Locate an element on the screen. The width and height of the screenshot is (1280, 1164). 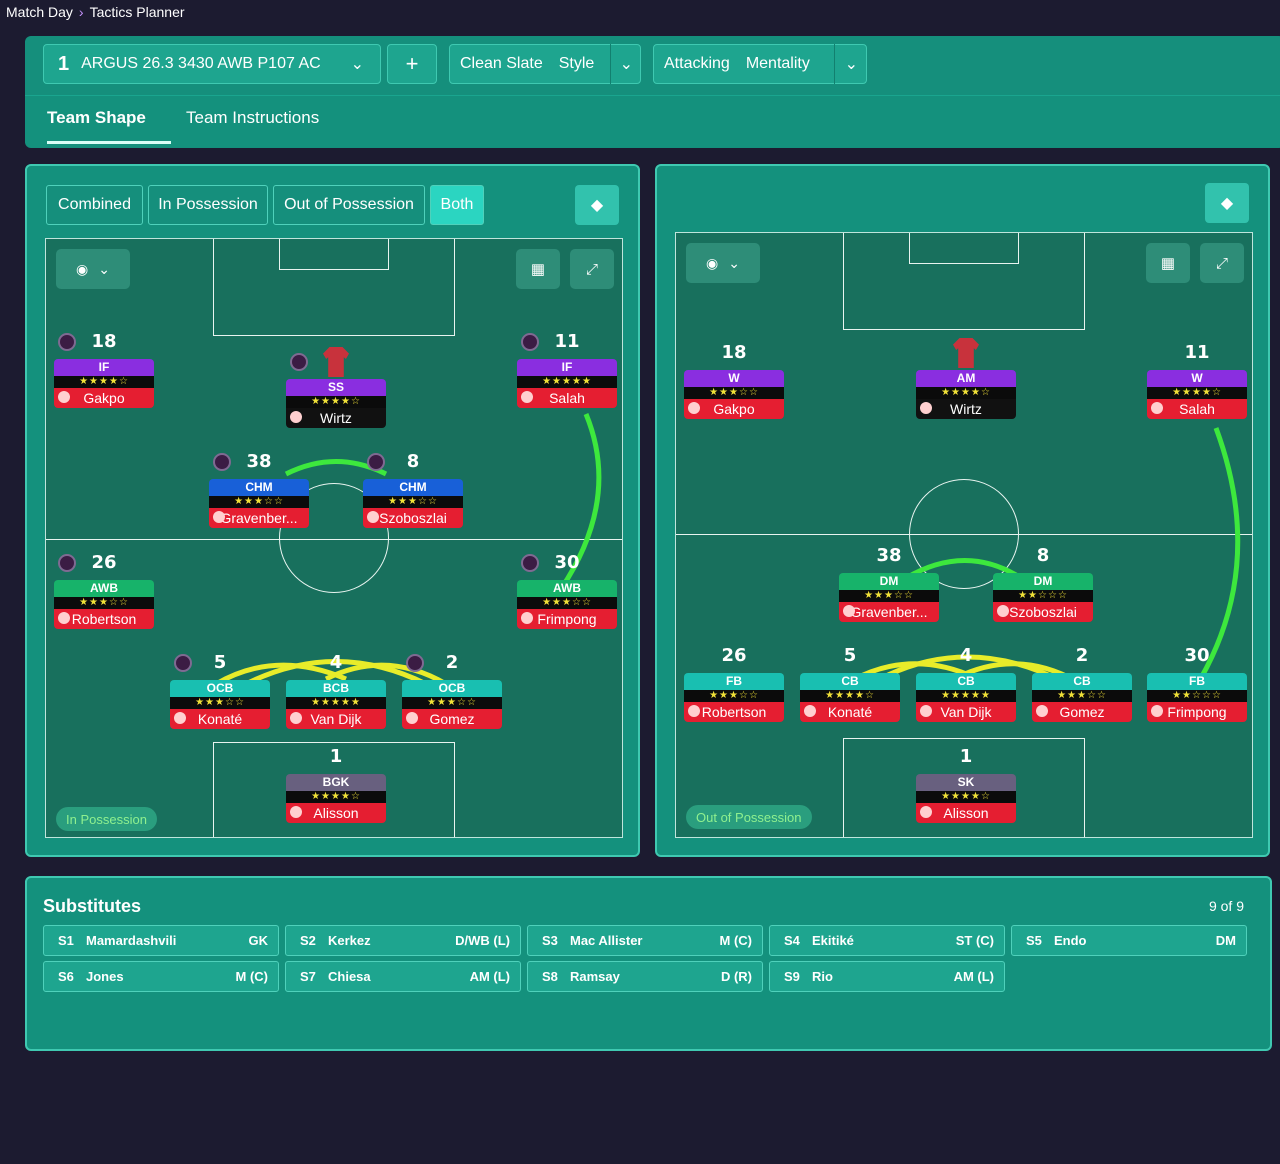
tab-team-shape: Team Shape is located at coordinates (96, 118).